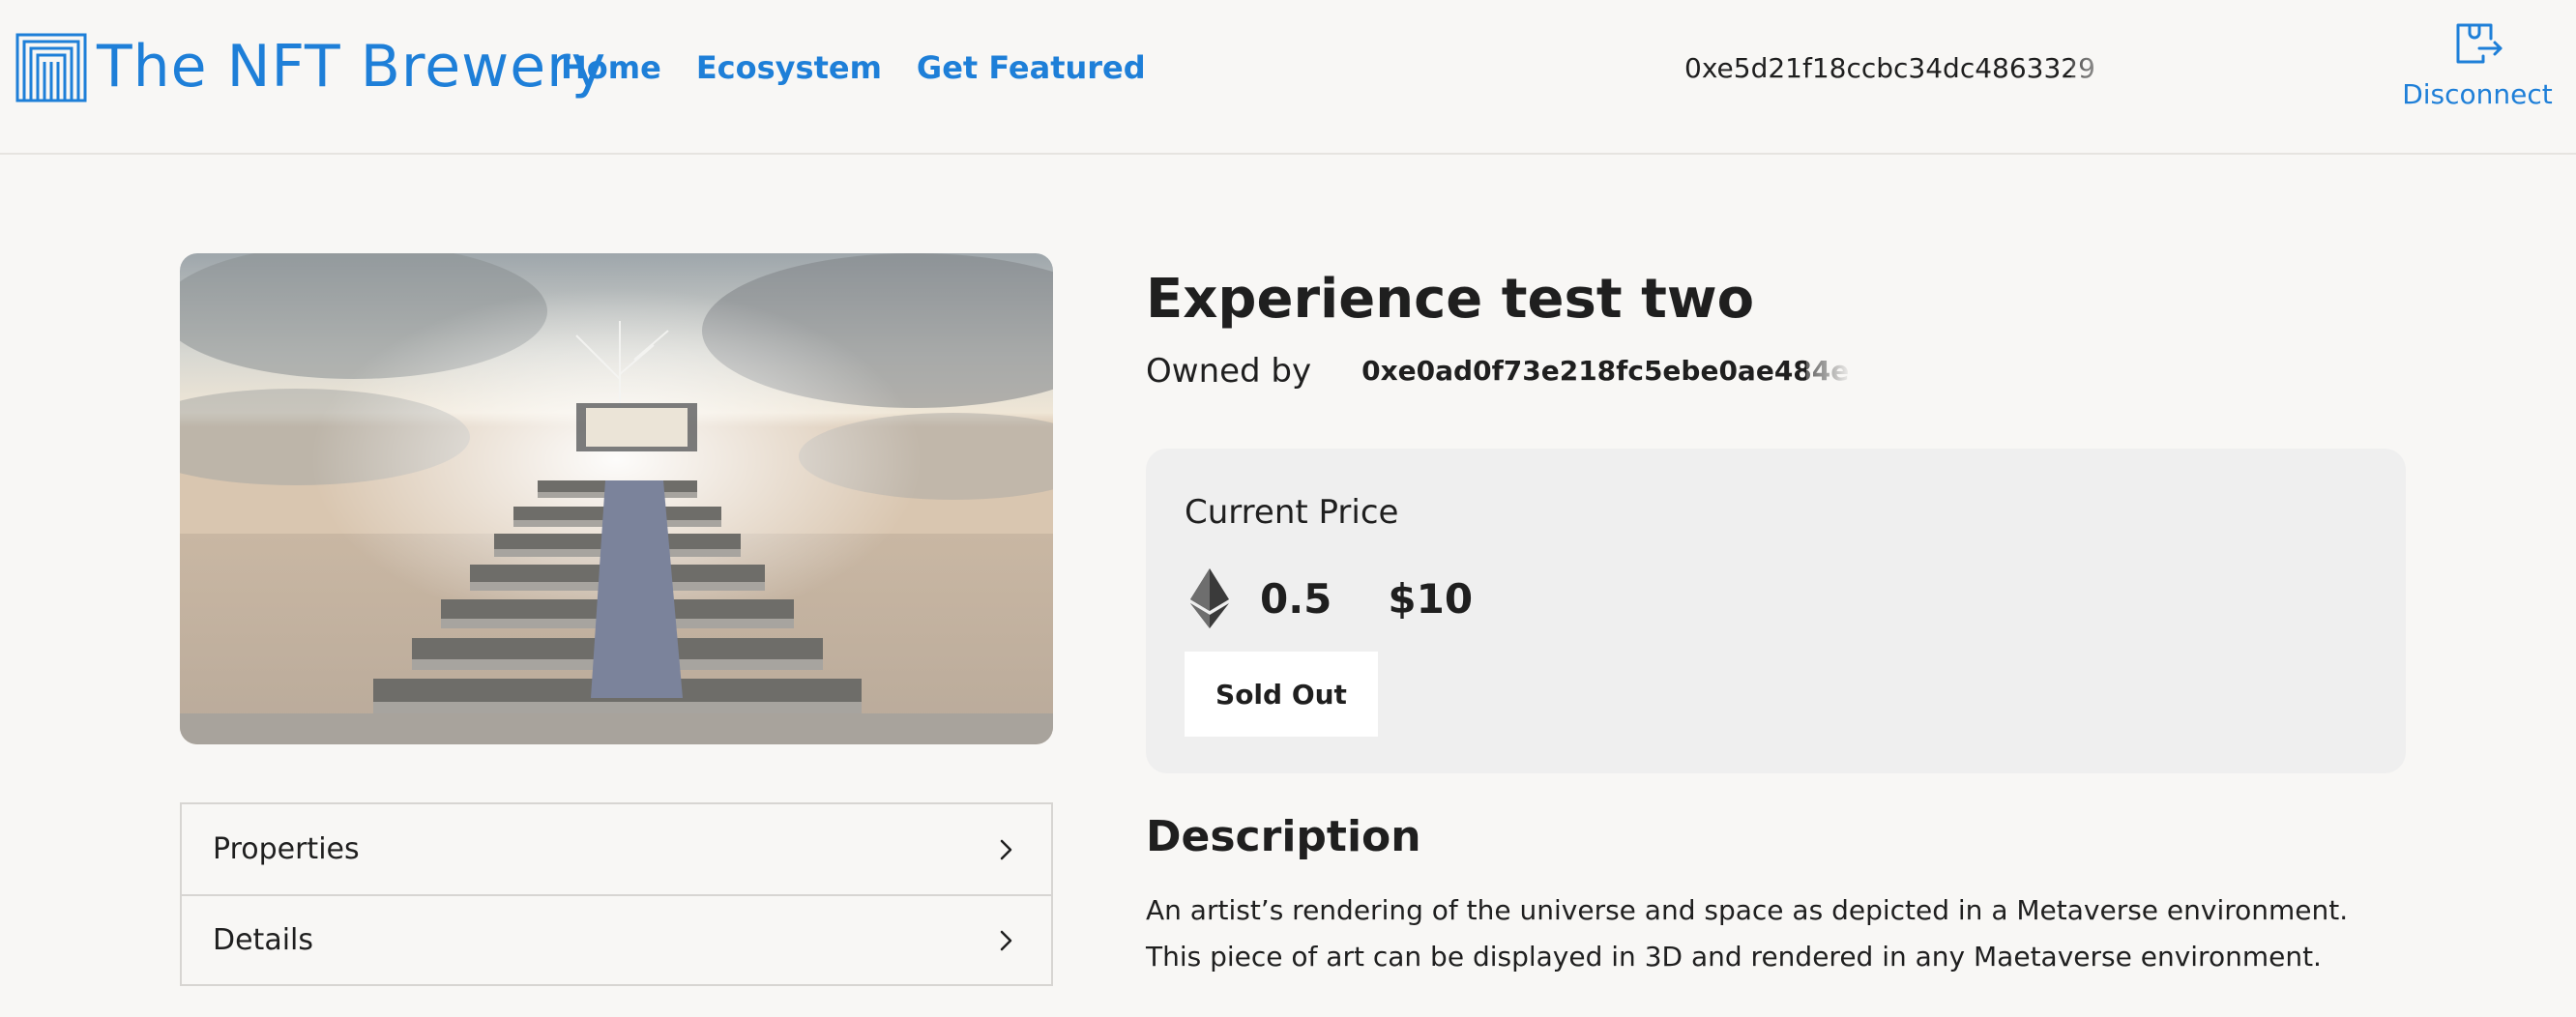 Image resolution: width=2576 pixels, height=1017 pixels. I want to click on disconnect-label: Disconnect, so click(2477, 94).